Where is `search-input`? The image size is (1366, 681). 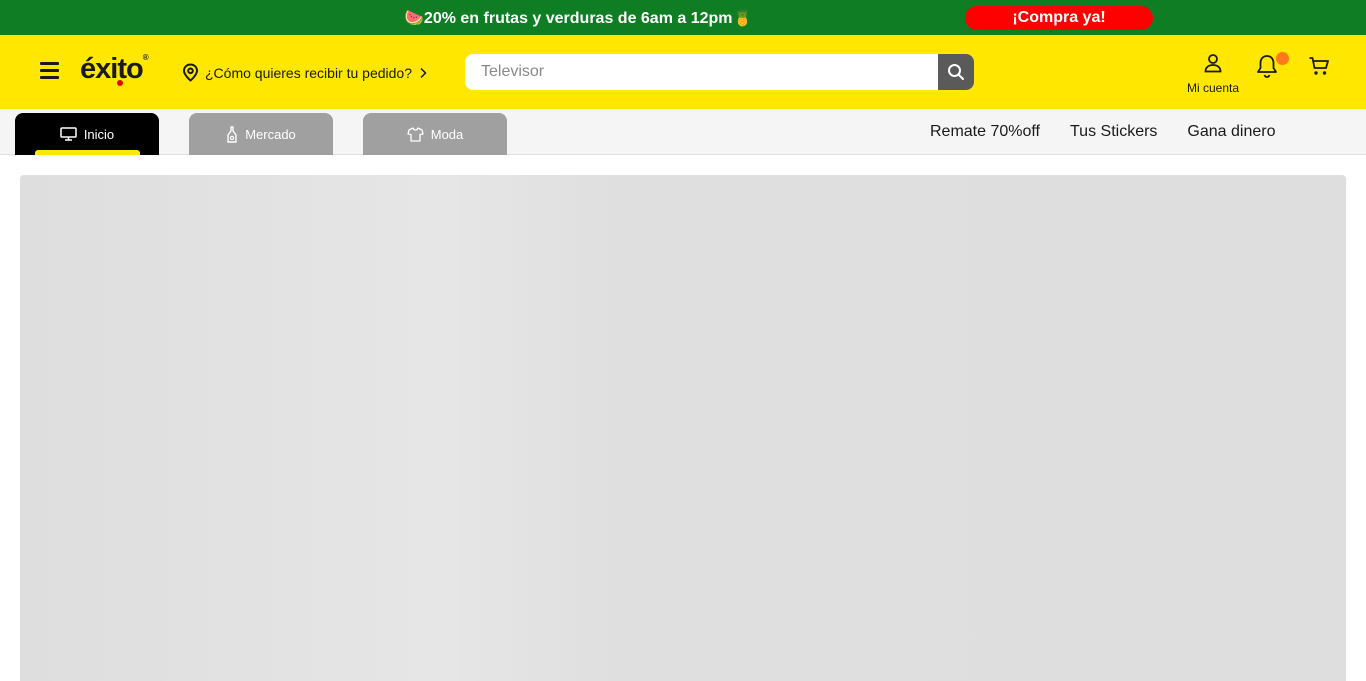
search-input is located at coordinates (701, 72).